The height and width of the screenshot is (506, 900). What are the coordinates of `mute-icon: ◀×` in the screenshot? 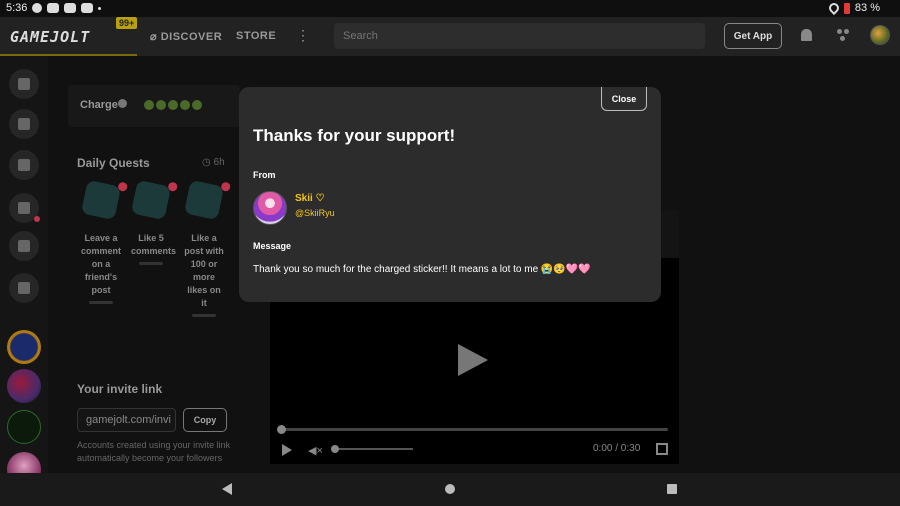 It's located at (315, 450).